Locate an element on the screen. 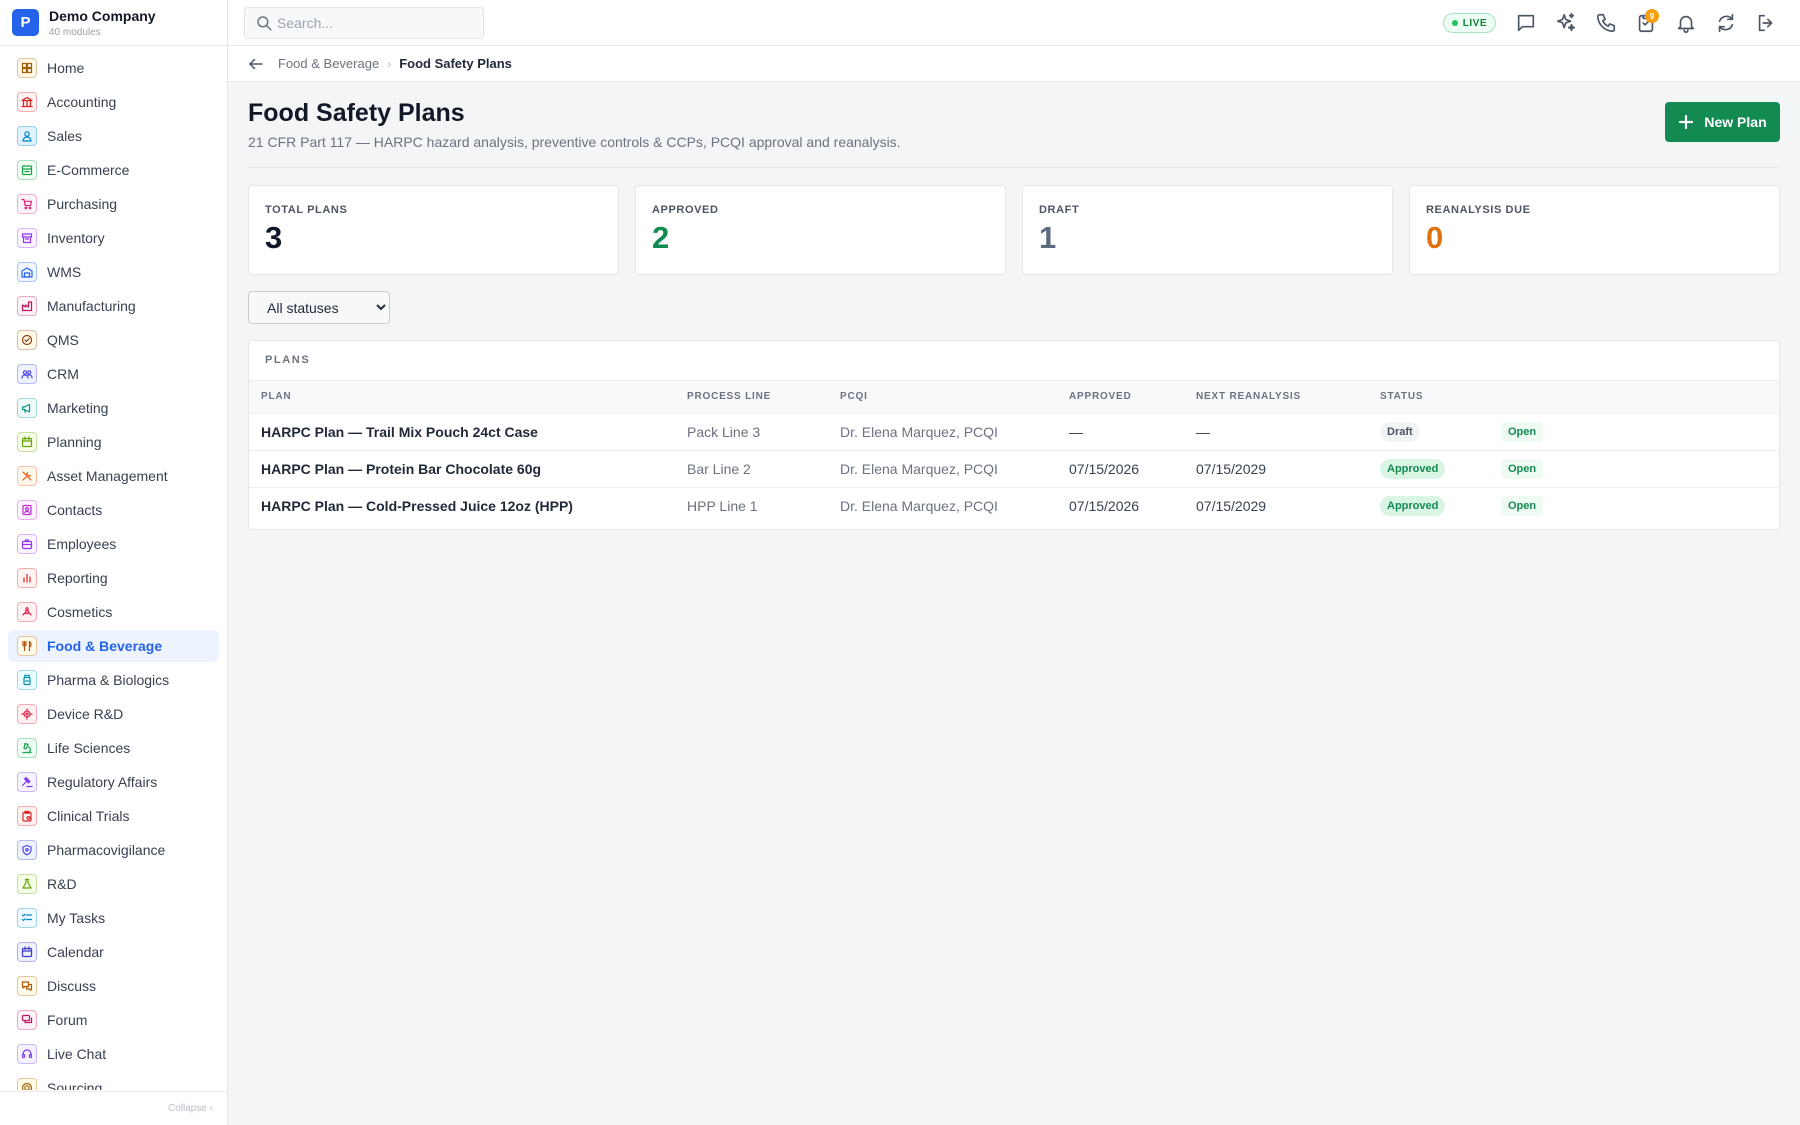 Image resolution: width=1800 pixels, height=1125 pixels. sidebar-item-label: Inventory is located at coordinates (76, 238).